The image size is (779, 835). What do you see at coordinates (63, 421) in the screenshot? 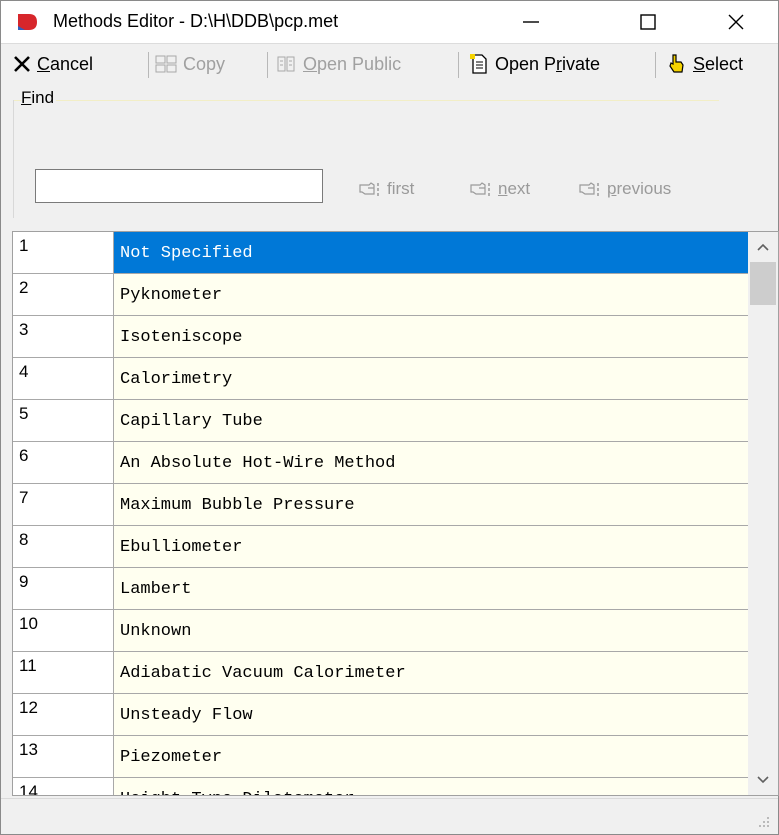
I see `method-id-cell: 5` at bounding box center [63, 421].